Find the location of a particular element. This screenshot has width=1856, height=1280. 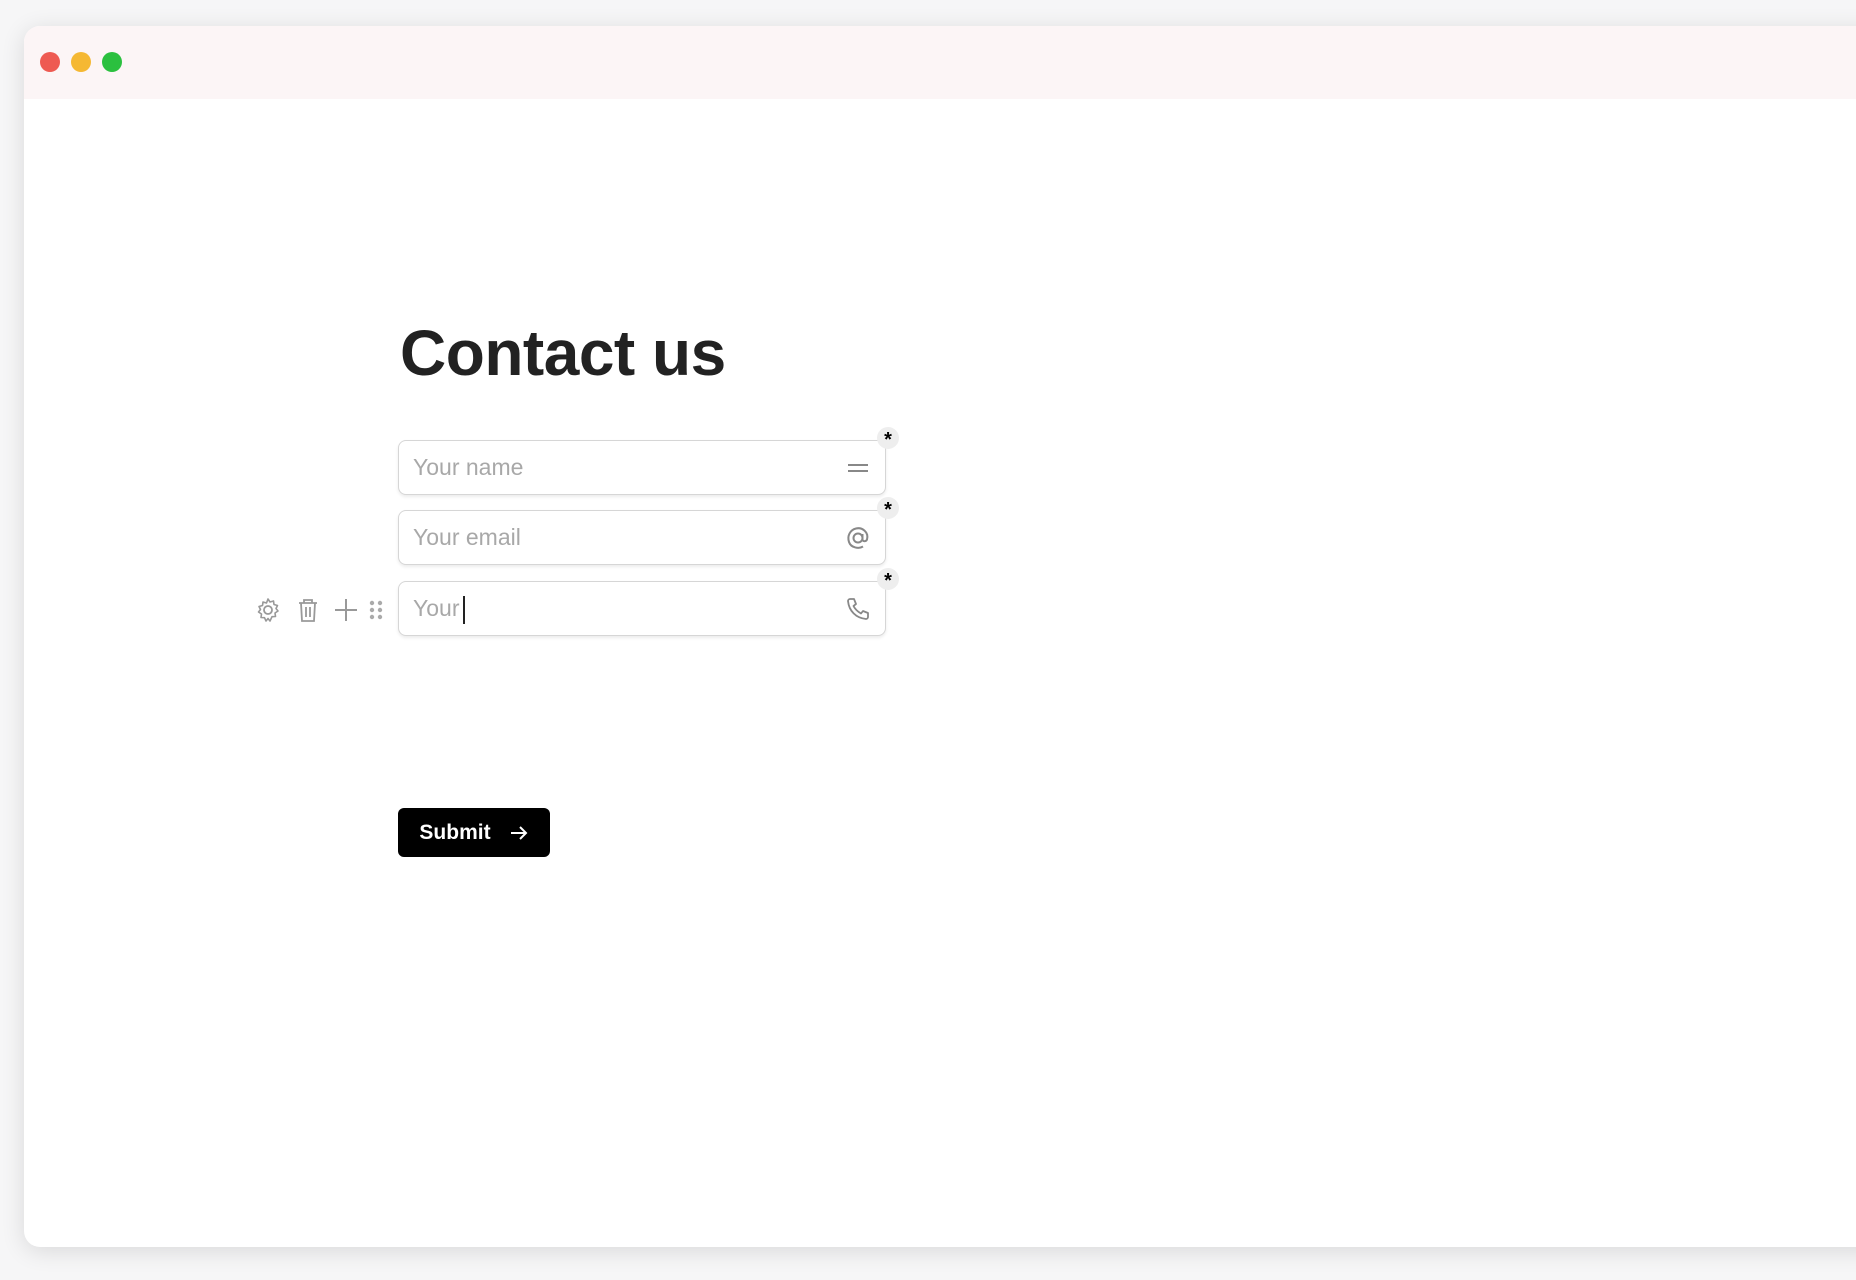

phone-input: Your is located at coordinates (439, 608).